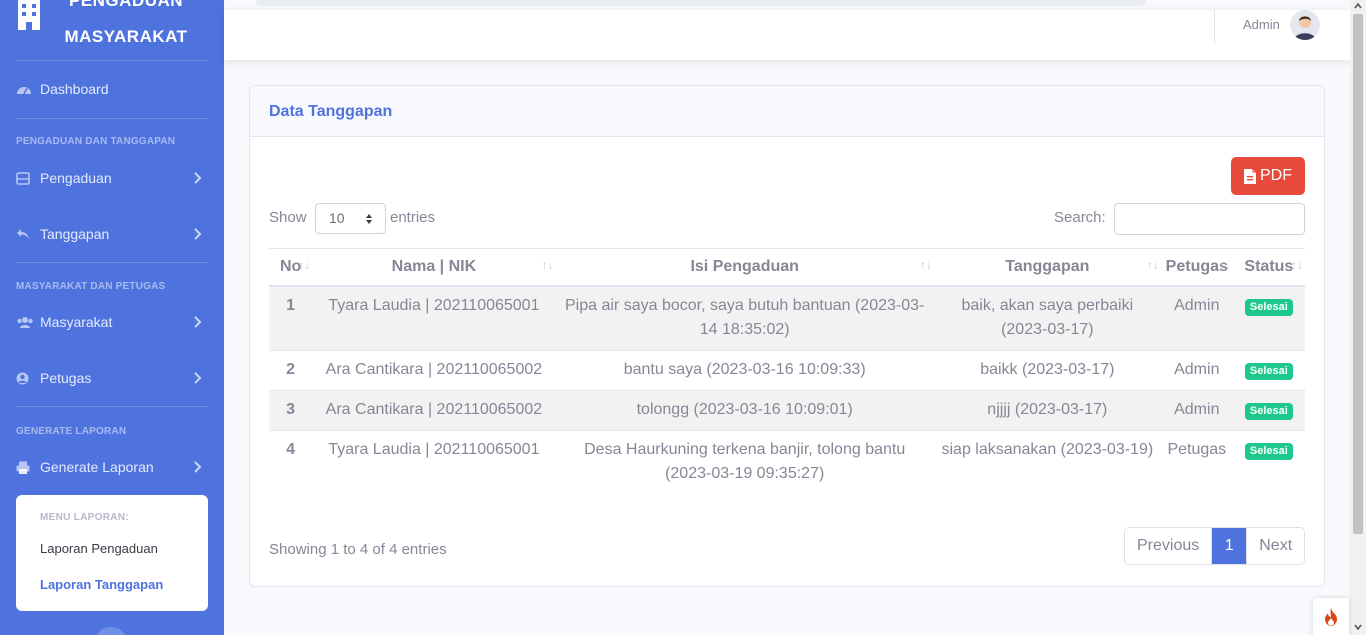 This screenshot has width=1366, height=635. I want to click on cell-tanggapan: siap laksanakan (2023-03-19), so click(1047, 461).